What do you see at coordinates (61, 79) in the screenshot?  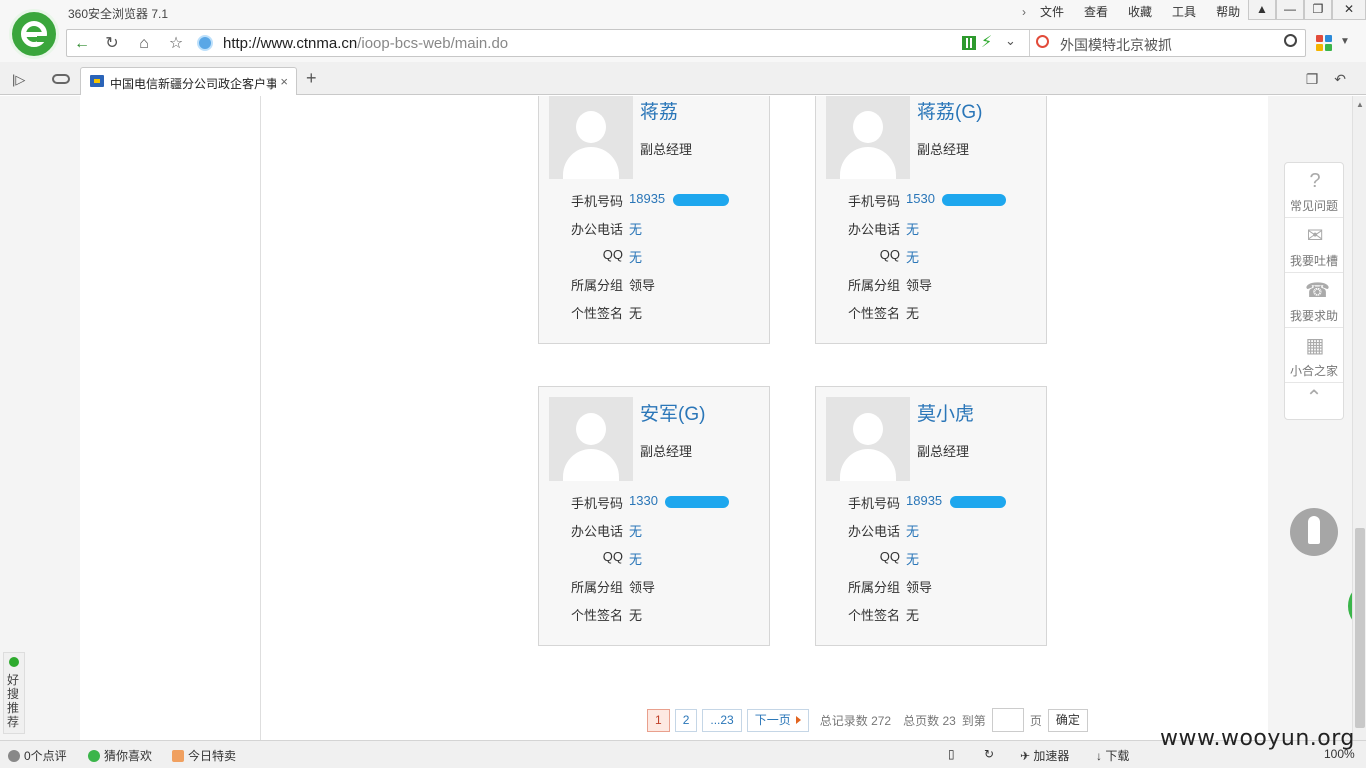 I see `cloud-icon` at bounding box center [61, 79].